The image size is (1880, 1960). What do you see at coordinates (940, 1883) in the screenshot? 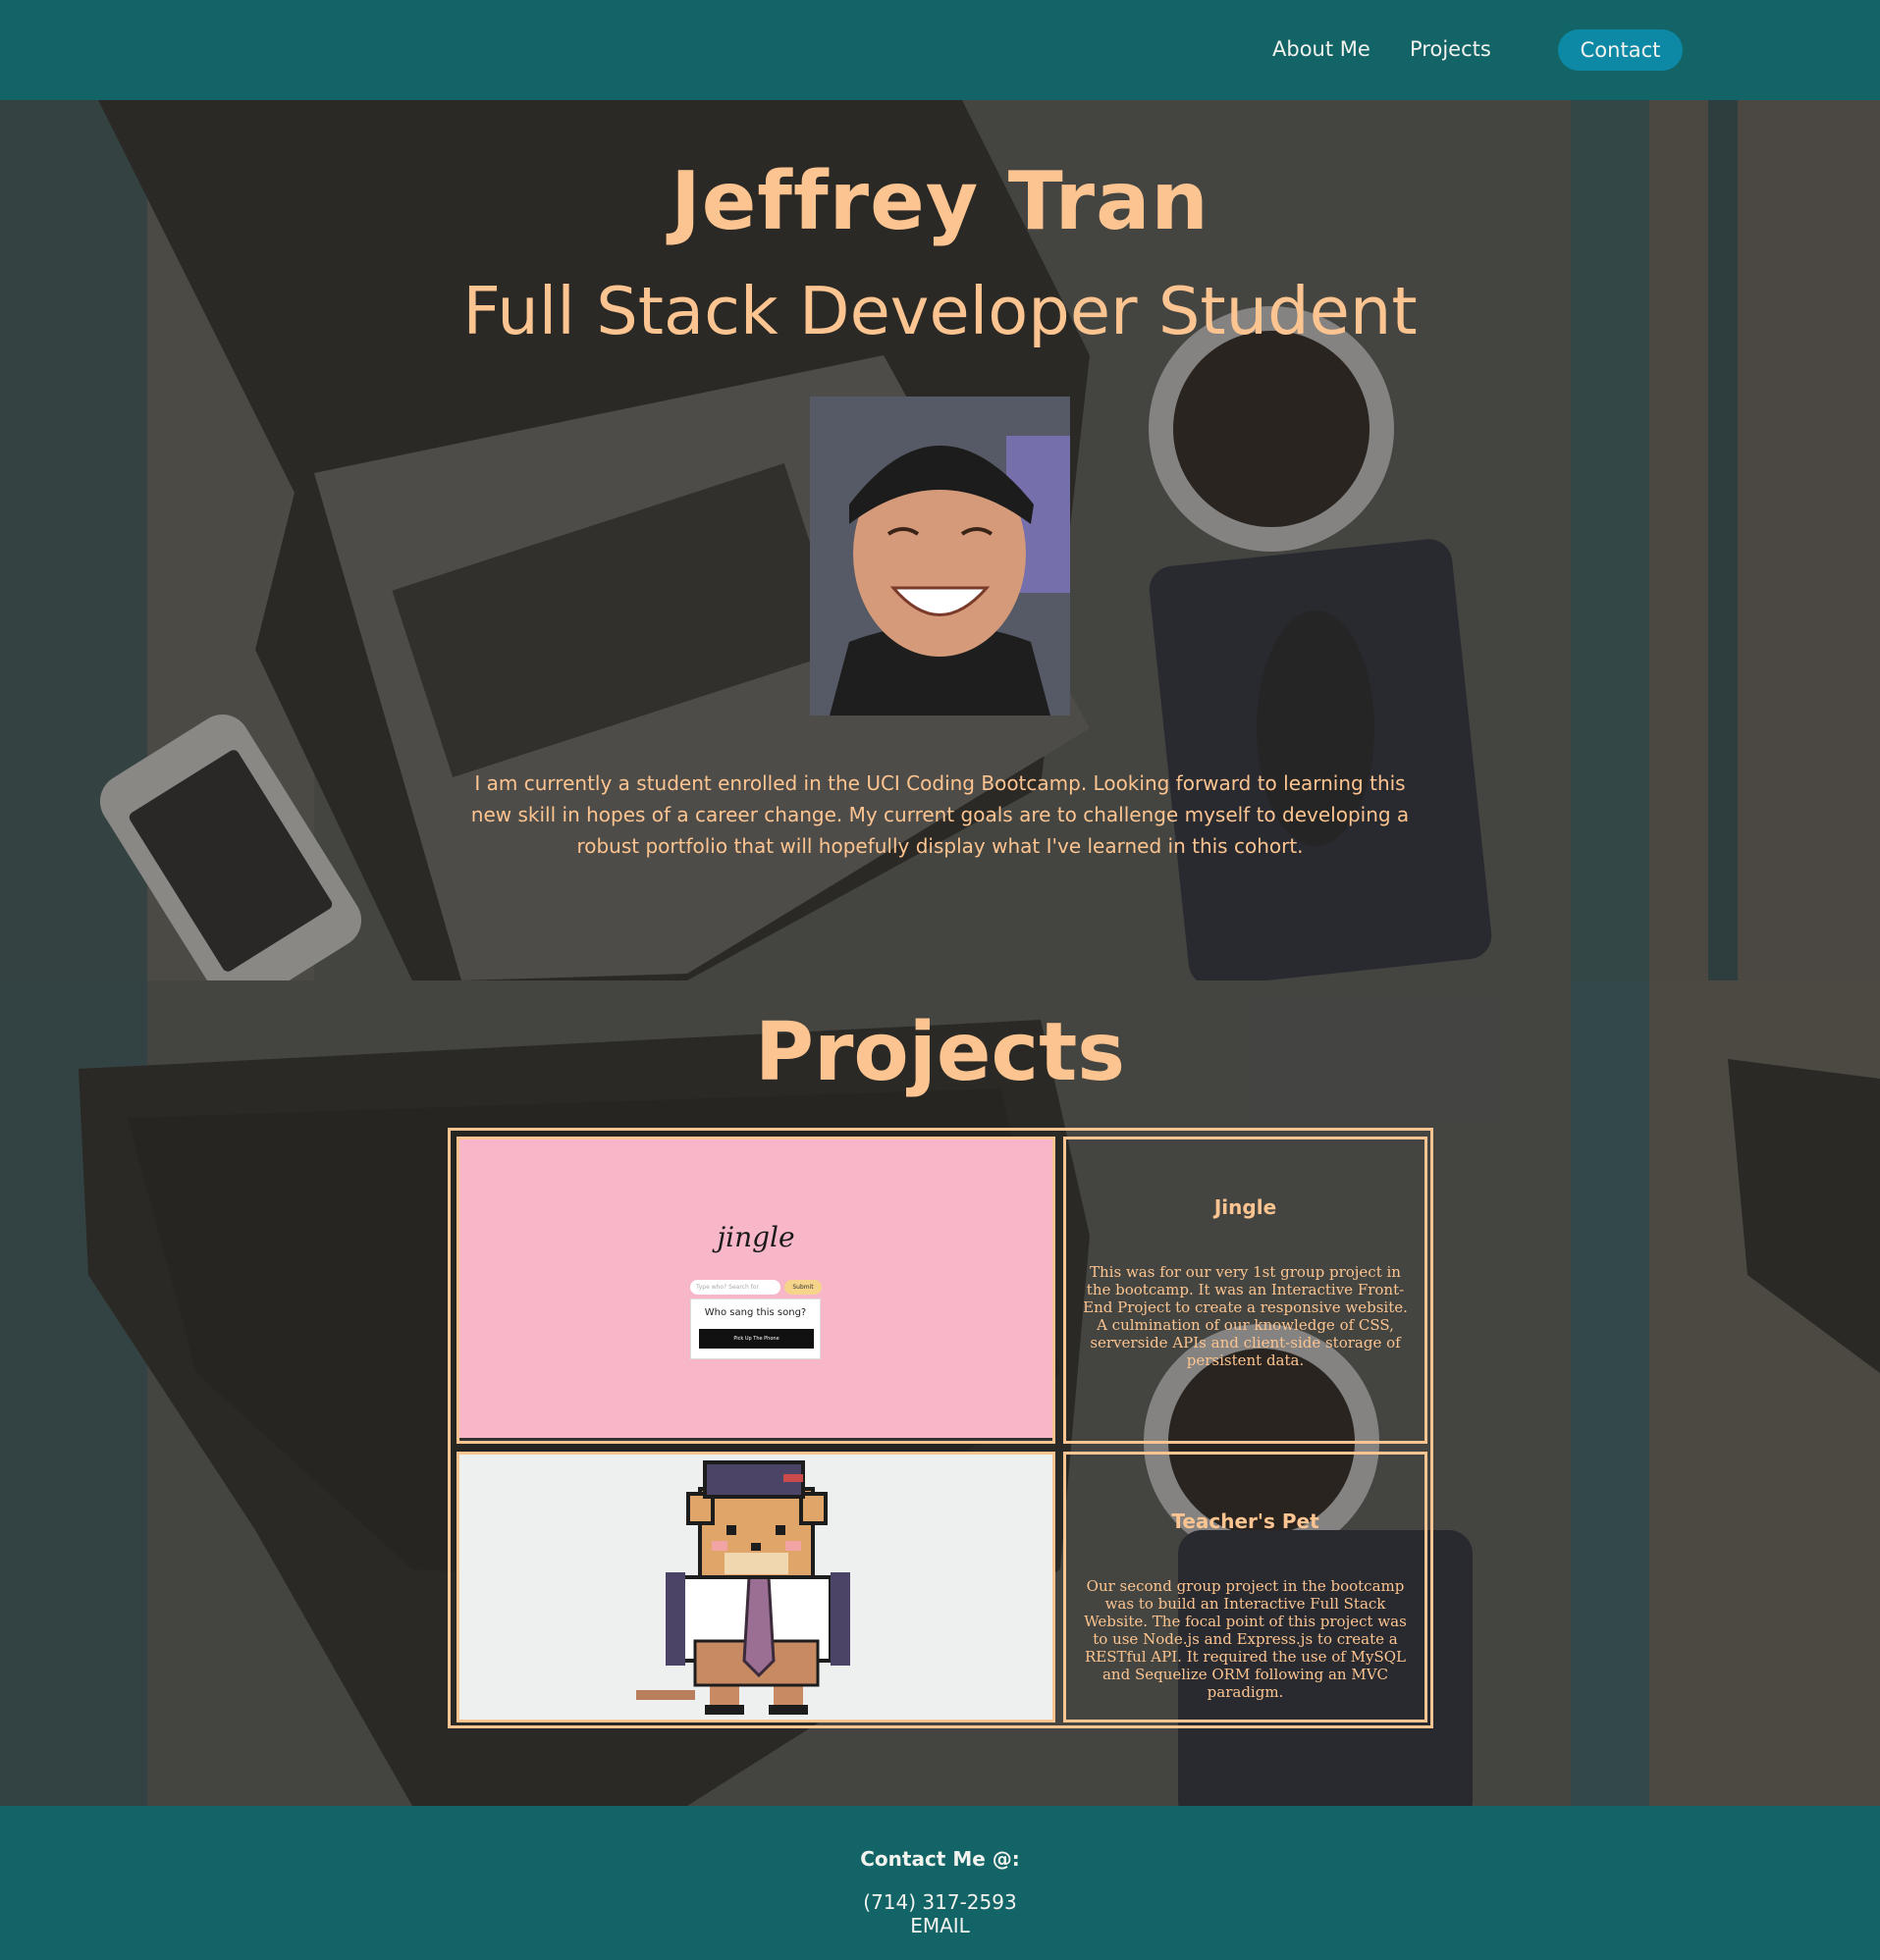
I see `footer: Contact Me @: (714) 317-2593 EMAIL` at bounding box center [940, 1883].